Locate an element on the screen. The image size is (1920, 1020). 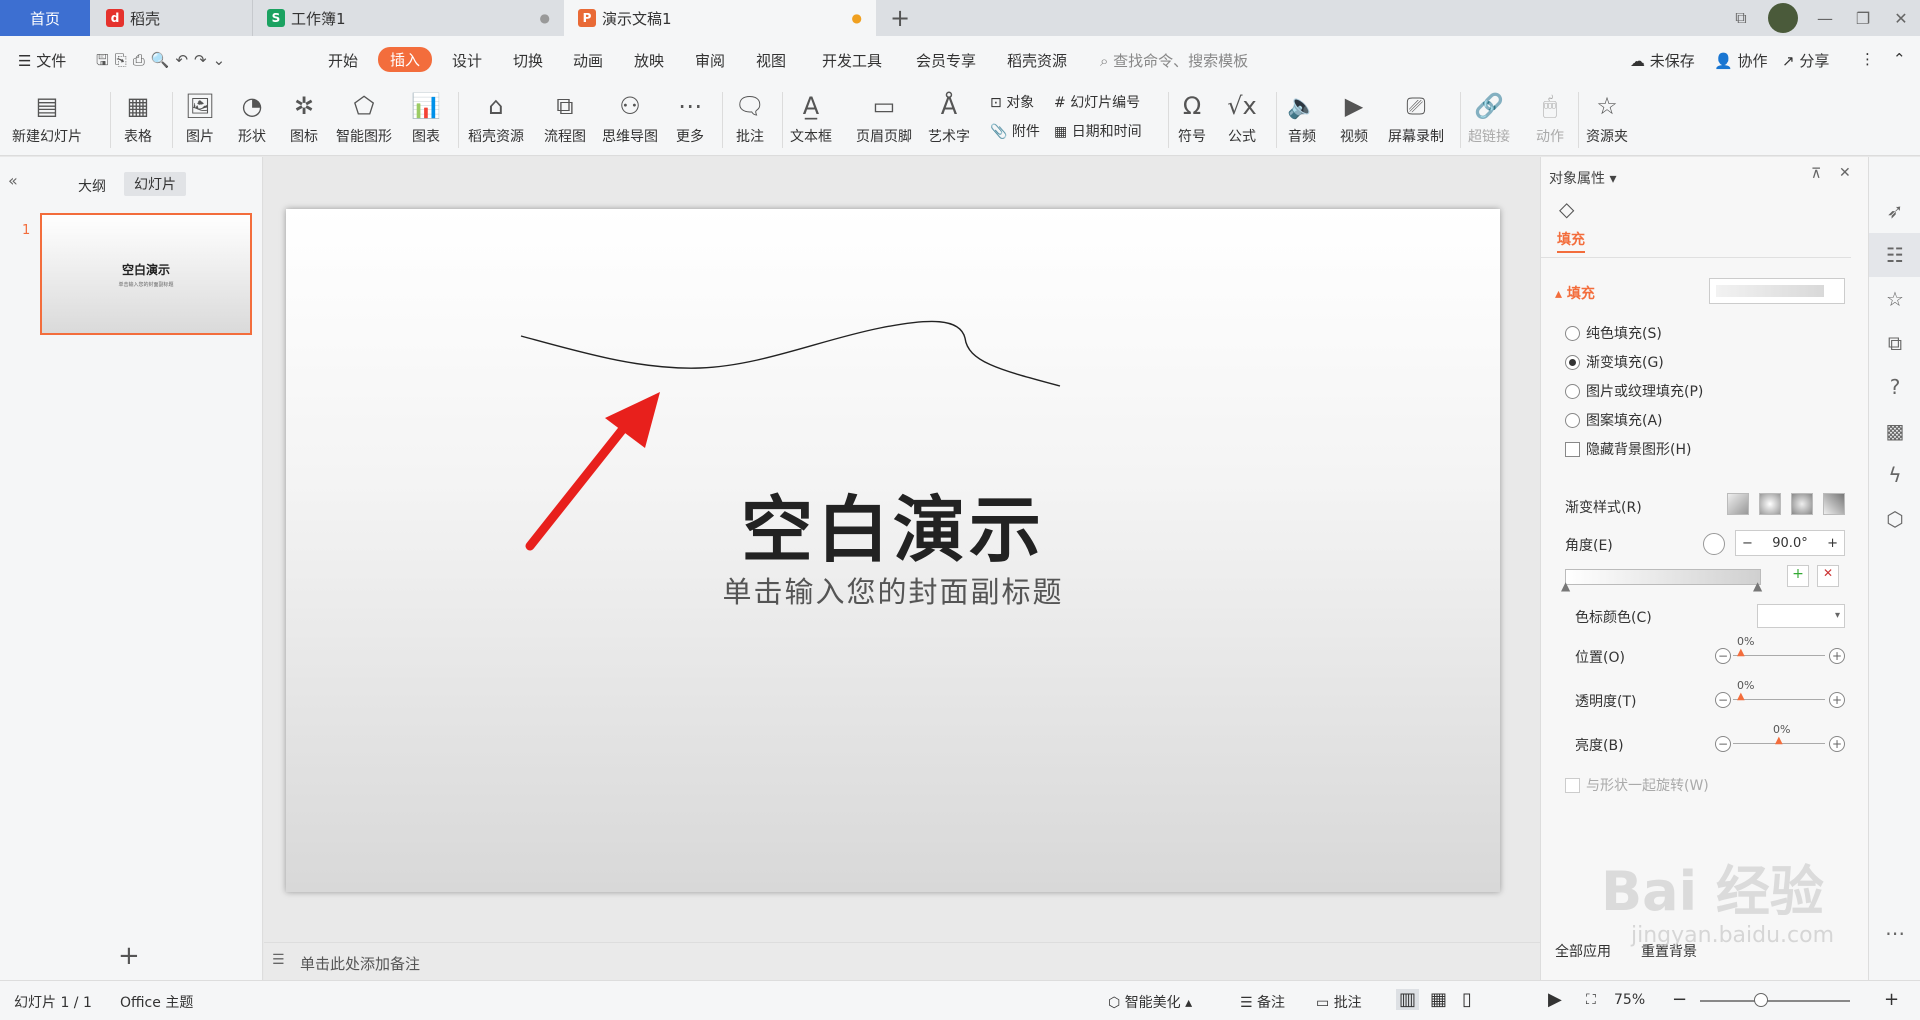
gradient-bar is located at coordinates (1663, 577).